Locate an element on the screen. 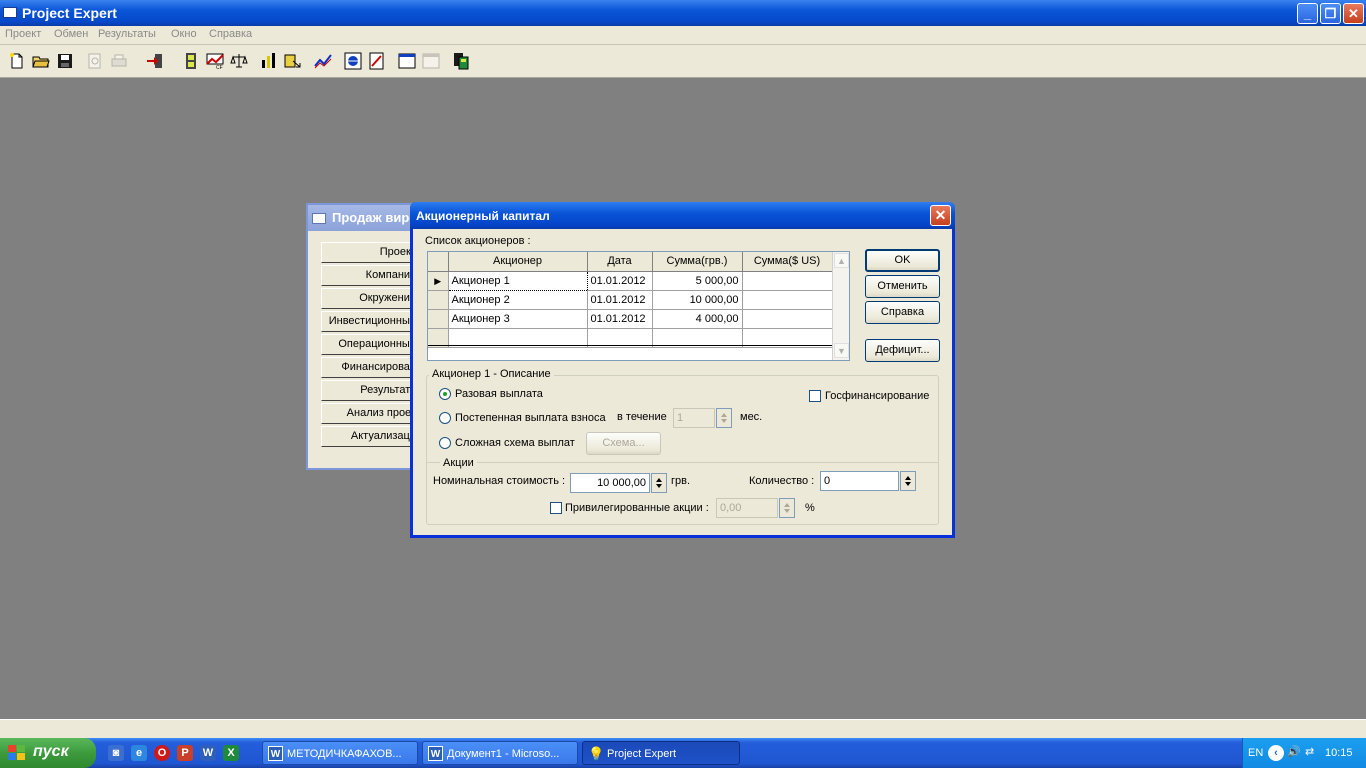 Image resolution: width=1366 pixels, height=768 pixels. help-button: Справка is located at coordinates (902, 312).